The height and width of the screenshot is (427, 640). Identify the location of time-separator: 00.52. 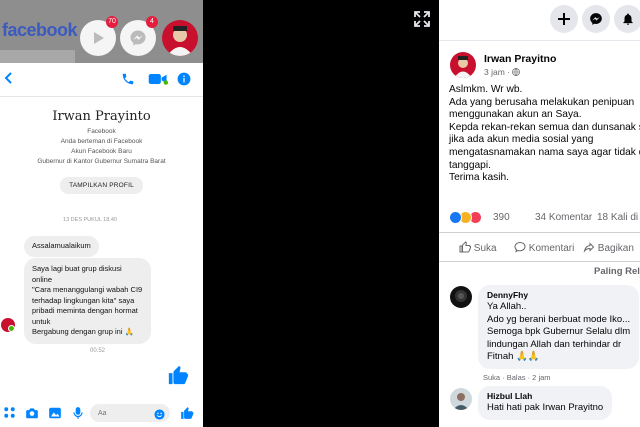
(97, 351).